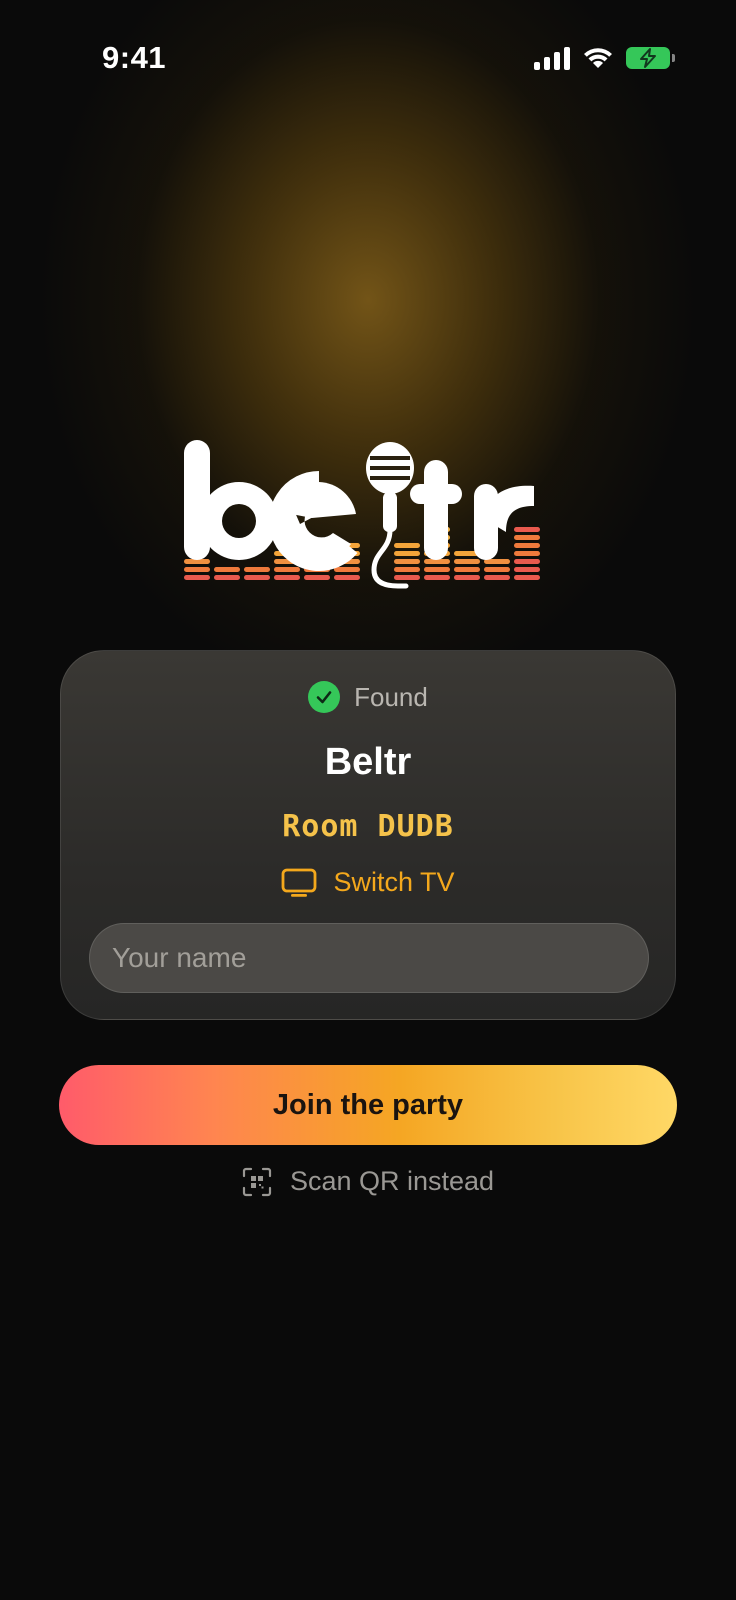  What do you see at coordinates (368, 1105) in the screenshot?
I see `join-party-button: Join the party` at bounding box center [368, 1105].